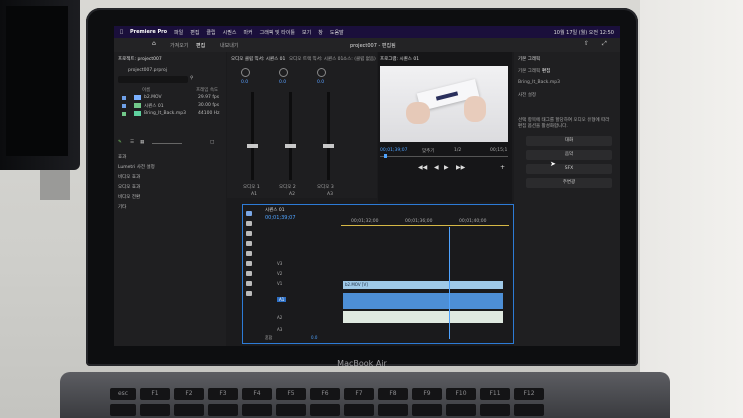  Describe the element at coordinates (444, 156) in the screenshot. I see `scrub-bar` at that location.